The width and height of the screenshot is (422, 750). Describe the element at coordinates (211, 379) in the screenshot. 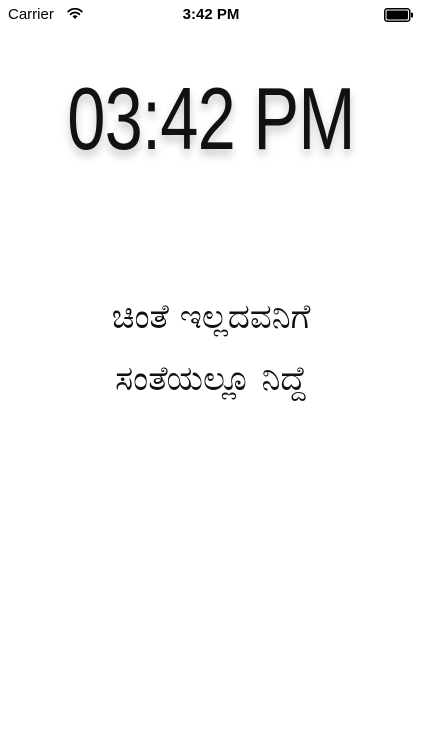

I see `proverb-line-2: ಸಂತೆಯಲ್ಲೂ ನಿದ್ದೆ` at that location.